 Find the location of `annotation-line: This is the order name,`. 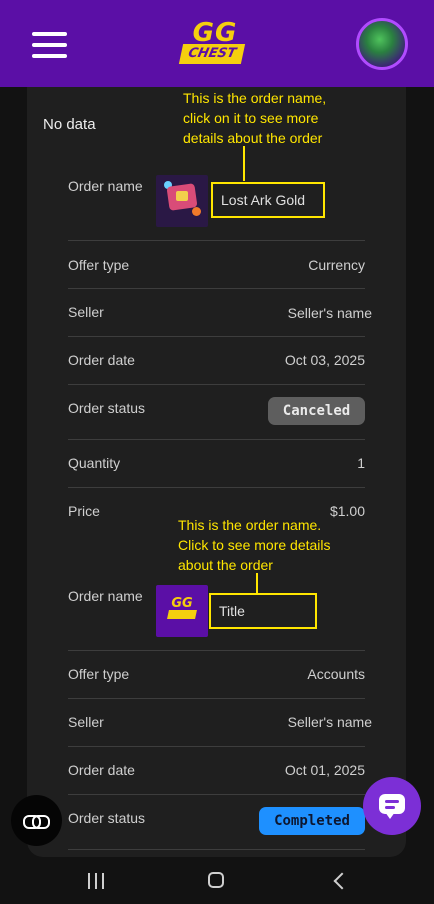

annotation-line: This is the order name, is located at coordinates (255, 98).